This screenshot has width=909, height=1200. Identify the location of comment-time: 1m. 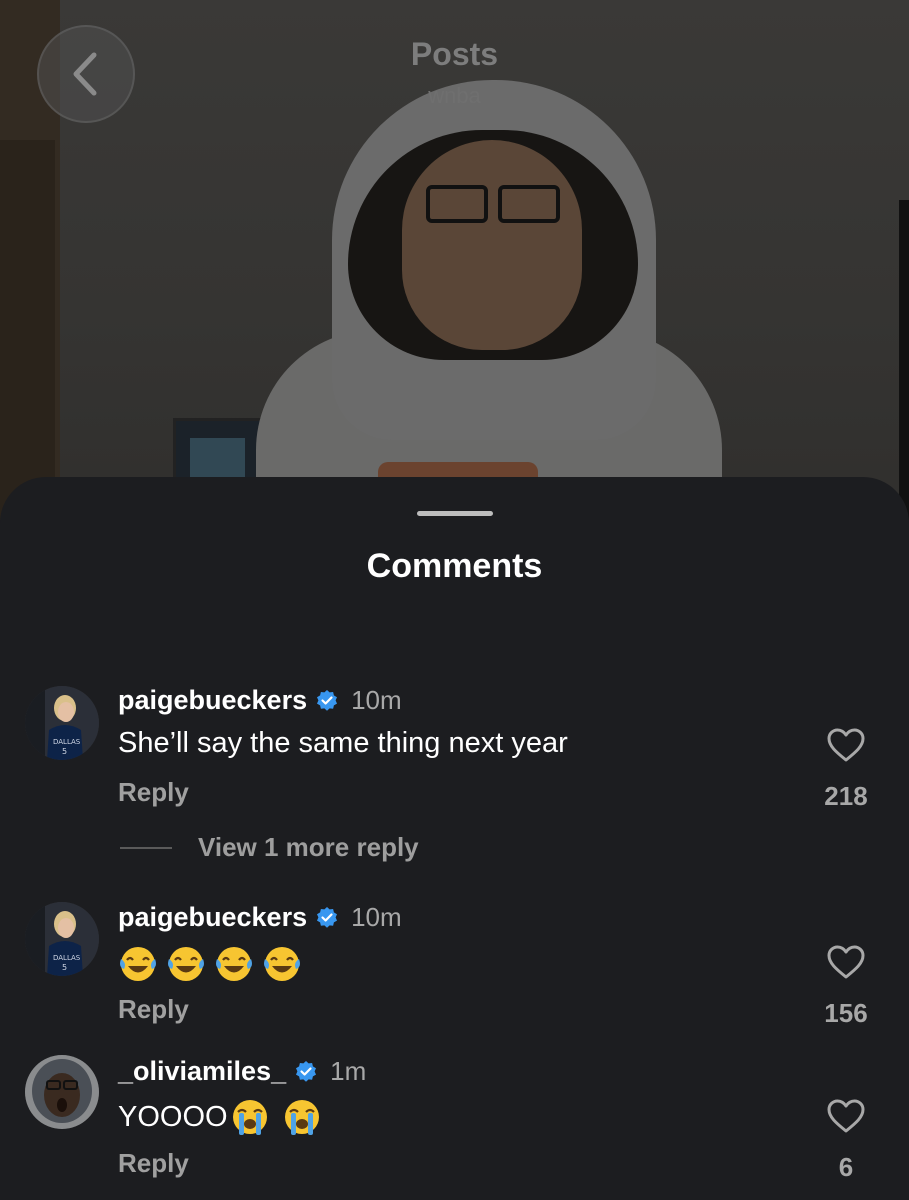
(348, 1071).